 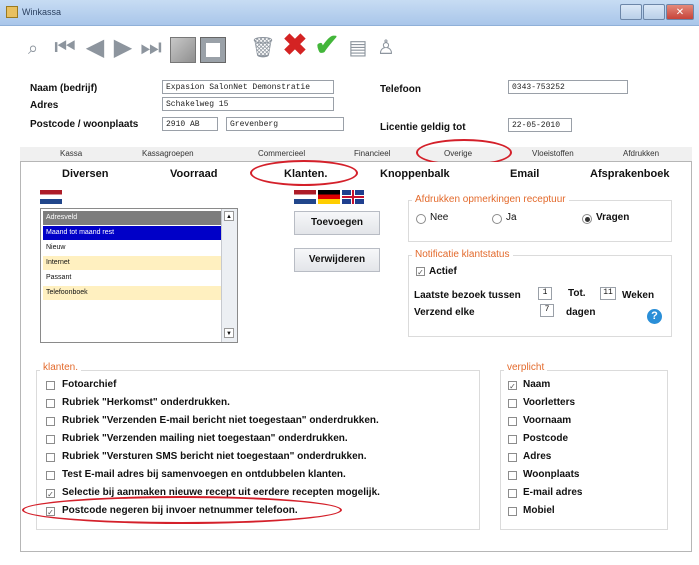 I want to click on phone-label: Telefoon, so click(x=400, y=89).